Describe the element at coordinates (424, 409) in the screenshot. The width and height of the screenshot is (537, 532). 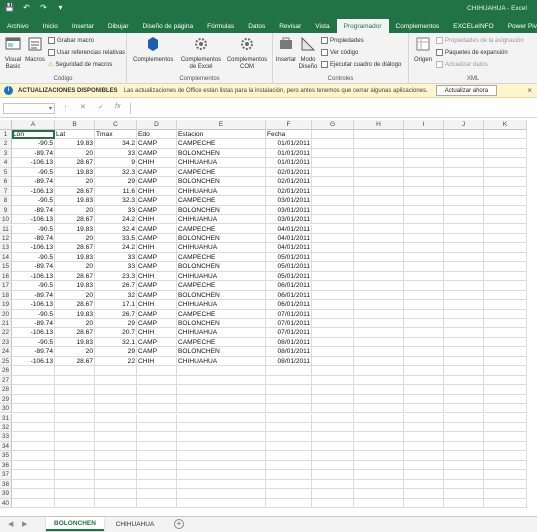
I see `cell-i30` at that location.